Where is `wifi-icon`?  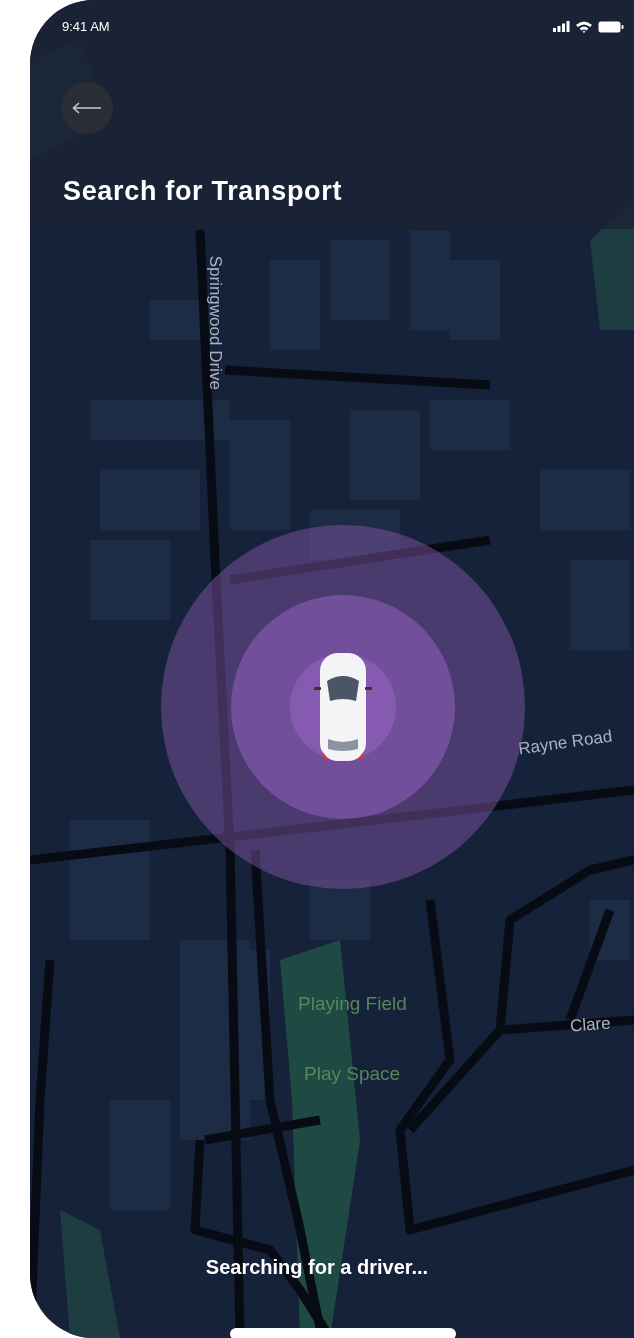
wifi-icon is located at coordinates (584, 26).